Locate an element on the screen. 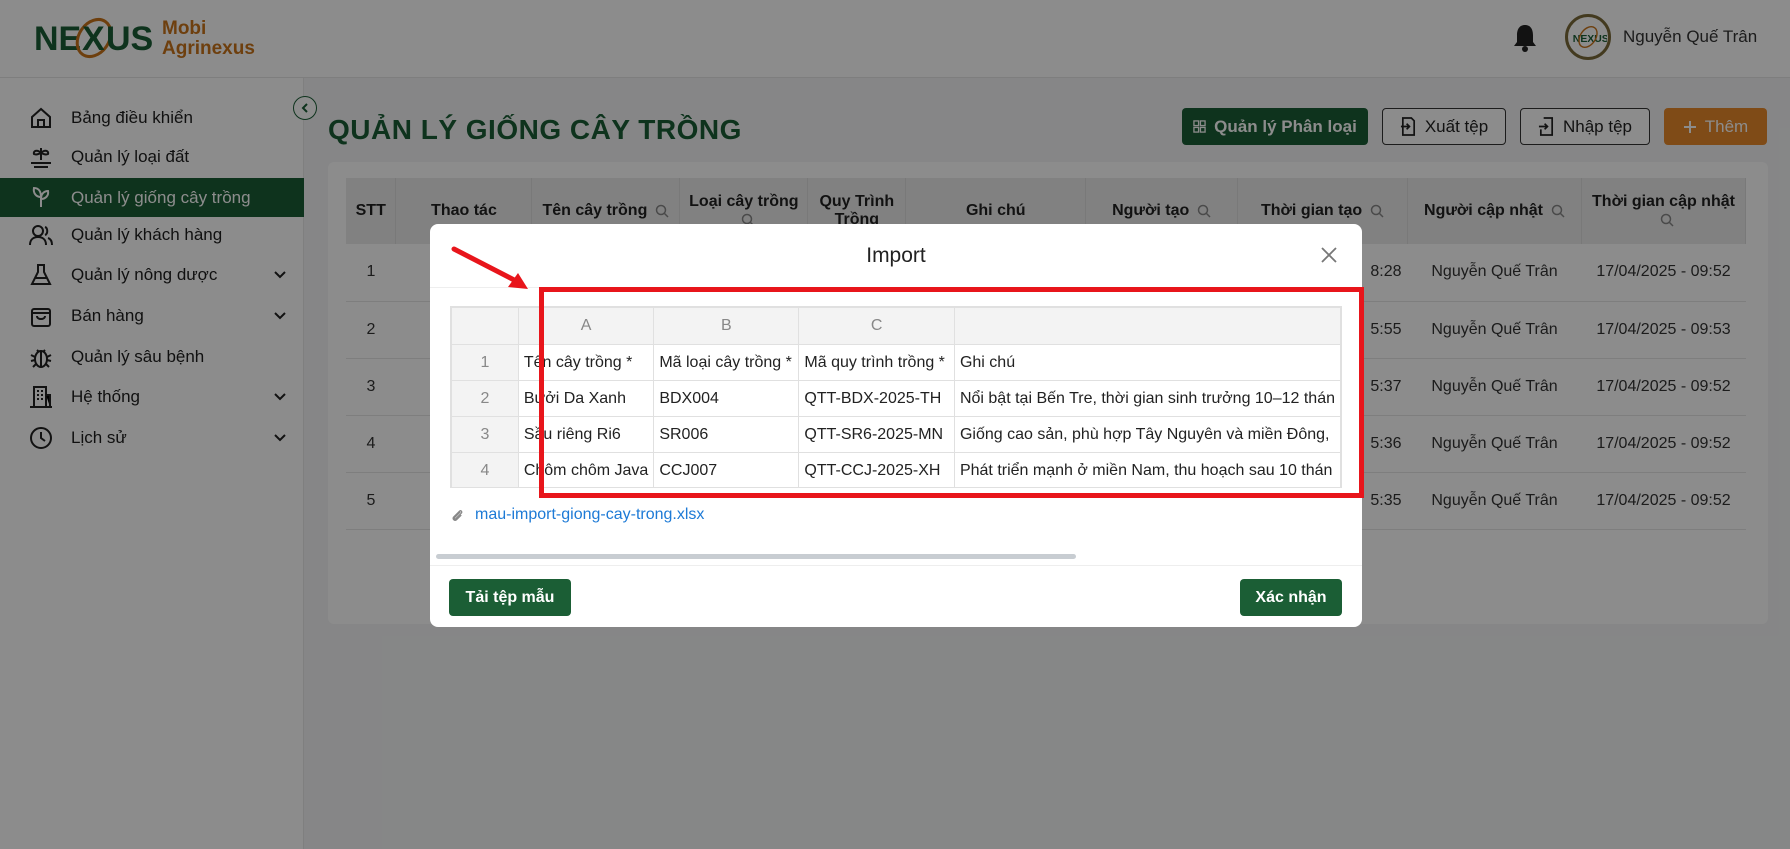  sheet-cell: BDX004 is located at coordinates (726, 398).